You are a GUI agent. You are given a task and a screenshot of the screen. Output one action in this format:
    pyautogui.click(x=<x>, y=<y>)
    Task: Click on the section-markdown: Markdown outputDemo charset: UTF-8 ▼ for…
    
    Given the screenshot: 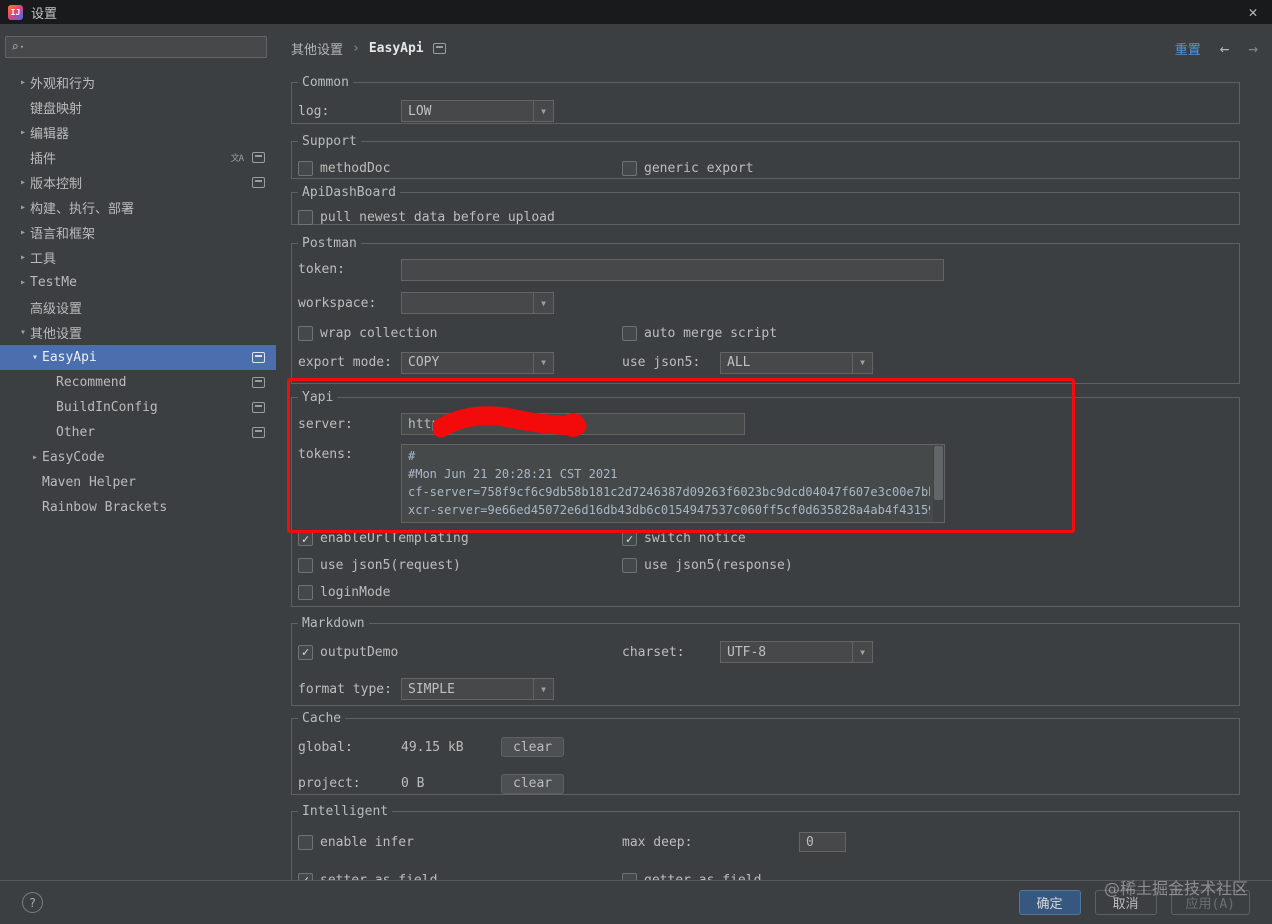 What is the action you would take?
    pyautogui.click(x=765, y=661)
    